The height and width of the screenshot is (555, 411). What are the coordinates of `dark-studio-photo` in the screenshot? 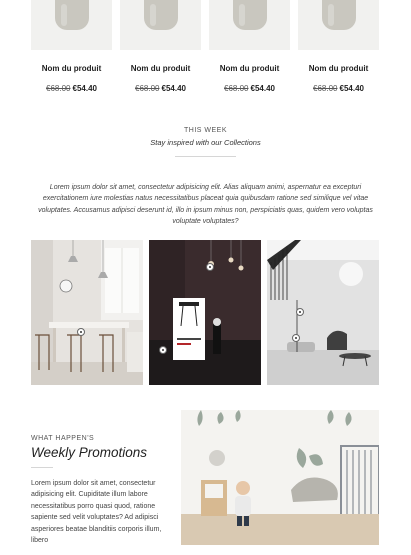 It's located at (205, 312).